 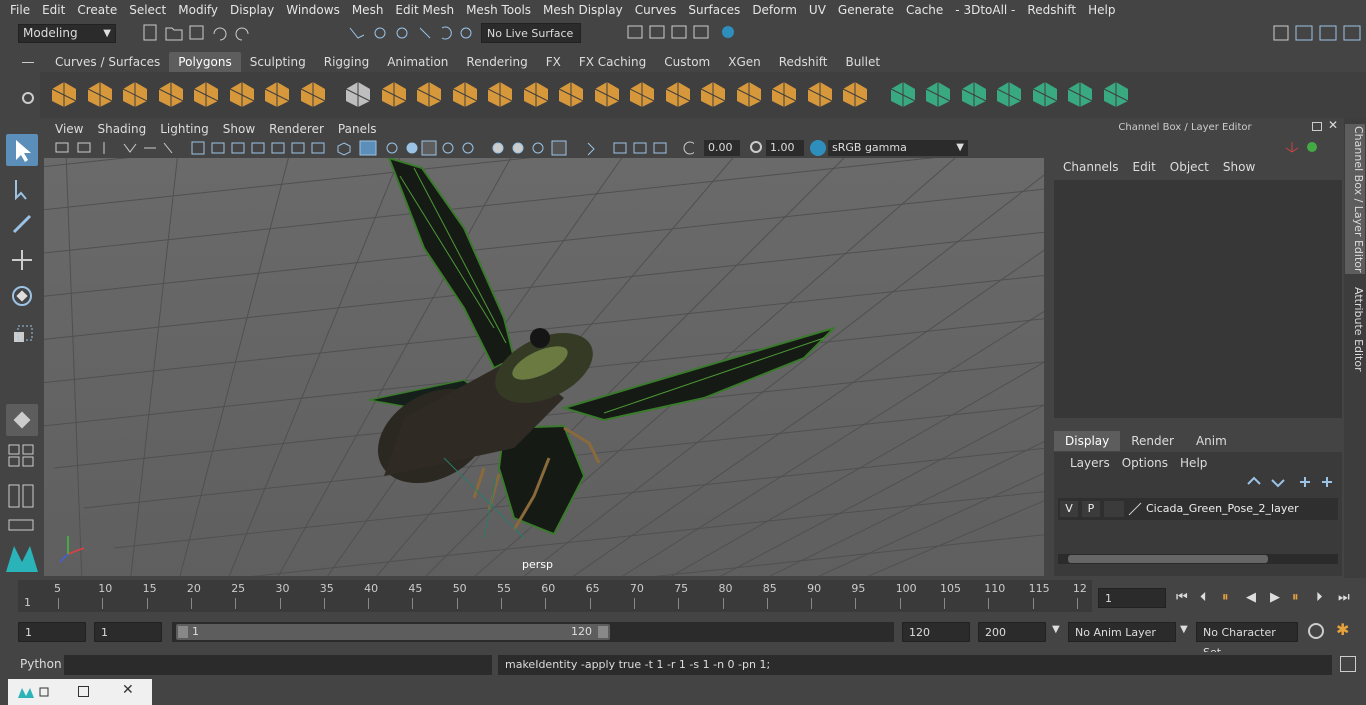 I want to click on auto-key-icon, so click(x=1316, y=631).